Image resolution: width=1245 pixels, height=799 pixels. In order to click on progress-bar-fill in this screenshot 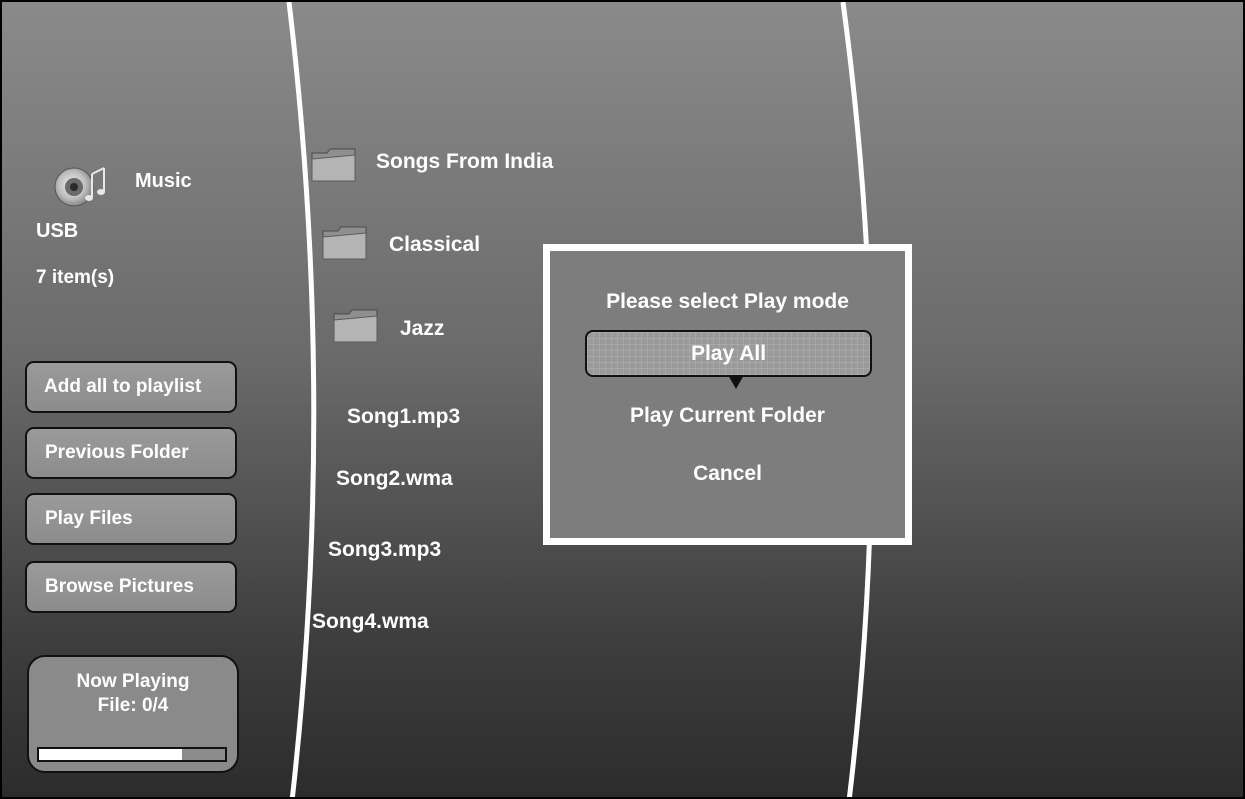, I will do `click(111, 754)`.